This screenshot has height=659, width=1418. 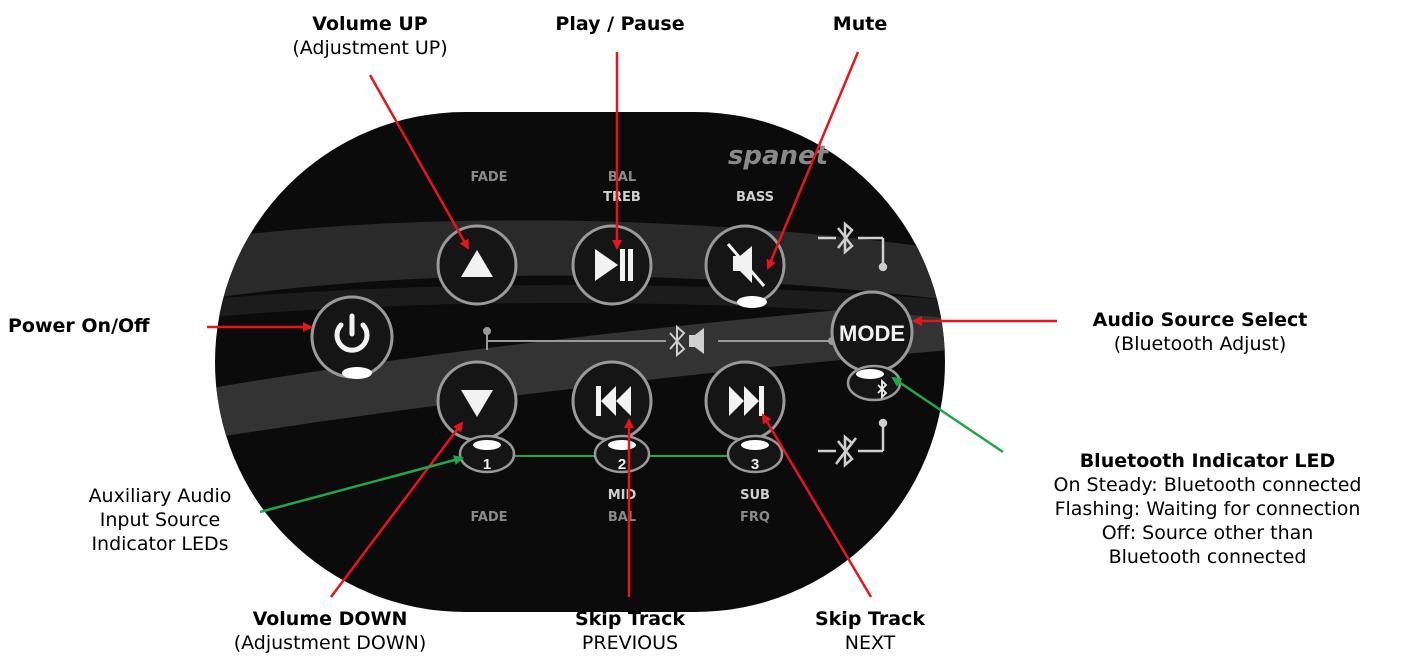 What do you see at coordinates (1207, 557) in the screenshot?
I see `callout-bt-led-line-4: Bluetooth connected` at bounding box center [1207, 557].